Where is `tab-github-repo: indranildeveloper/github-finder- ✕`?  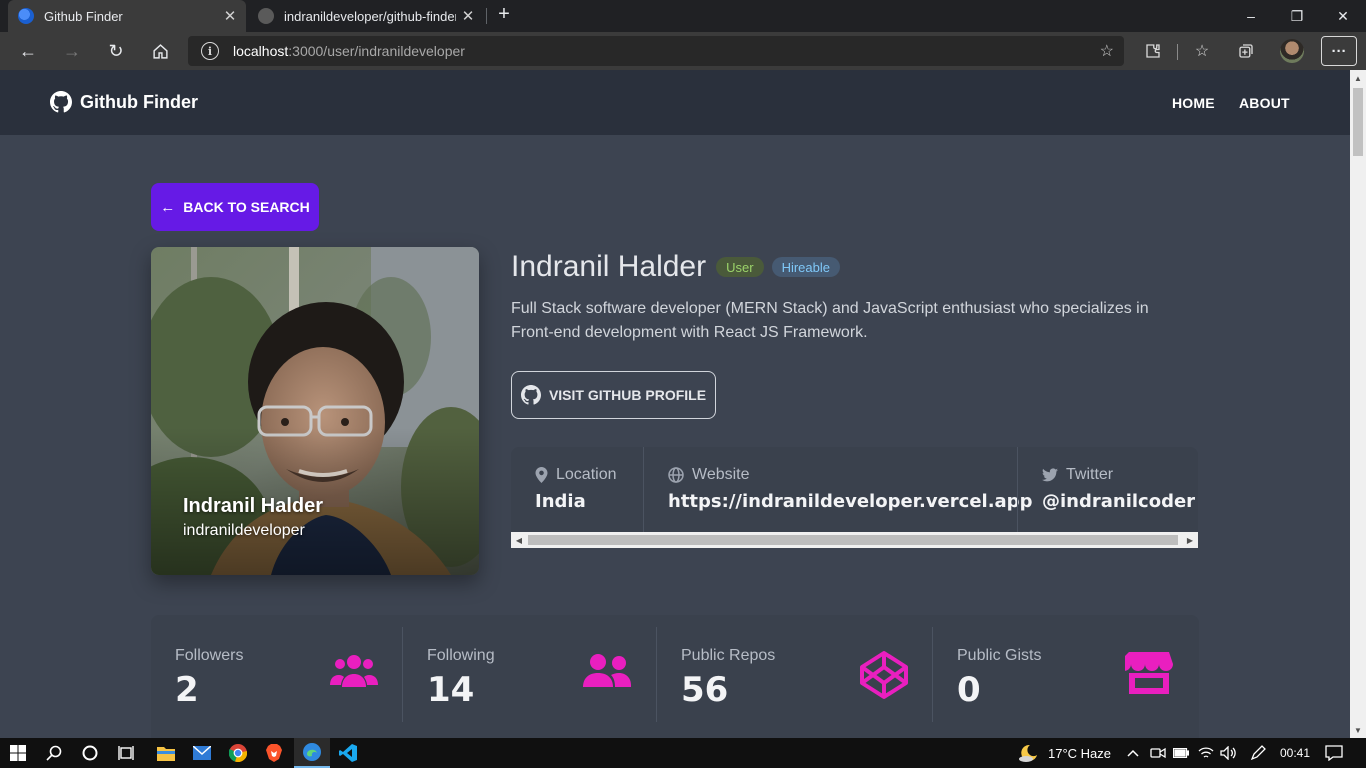 tab-github-repo: indranildeveloper/github-finder- ✕ is located at coordinates (366, 16).